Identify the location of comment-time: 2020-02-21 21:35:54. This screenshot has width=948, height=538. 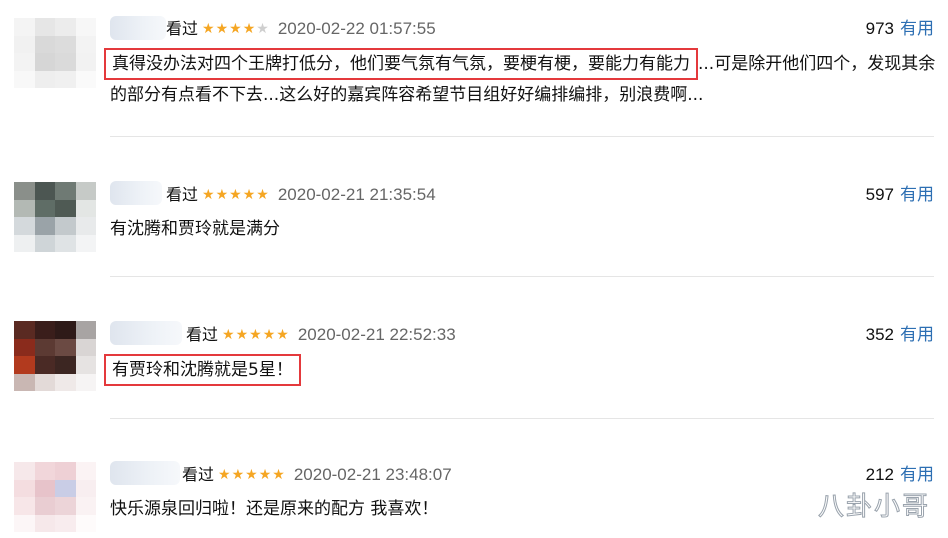
(356, 194).